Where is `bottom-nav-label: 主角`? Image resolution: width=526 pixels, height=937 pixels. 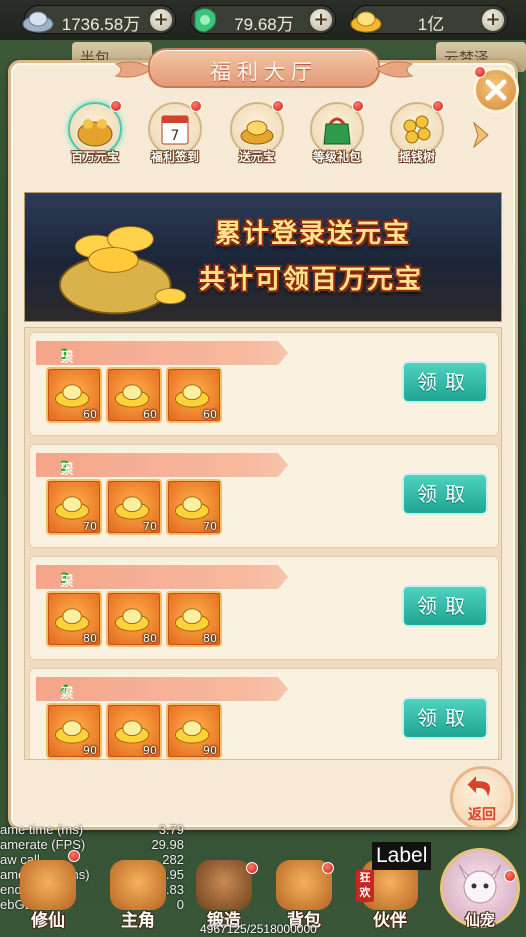 bottom-nav-label: 主角 is located at coordinates (138, 921).